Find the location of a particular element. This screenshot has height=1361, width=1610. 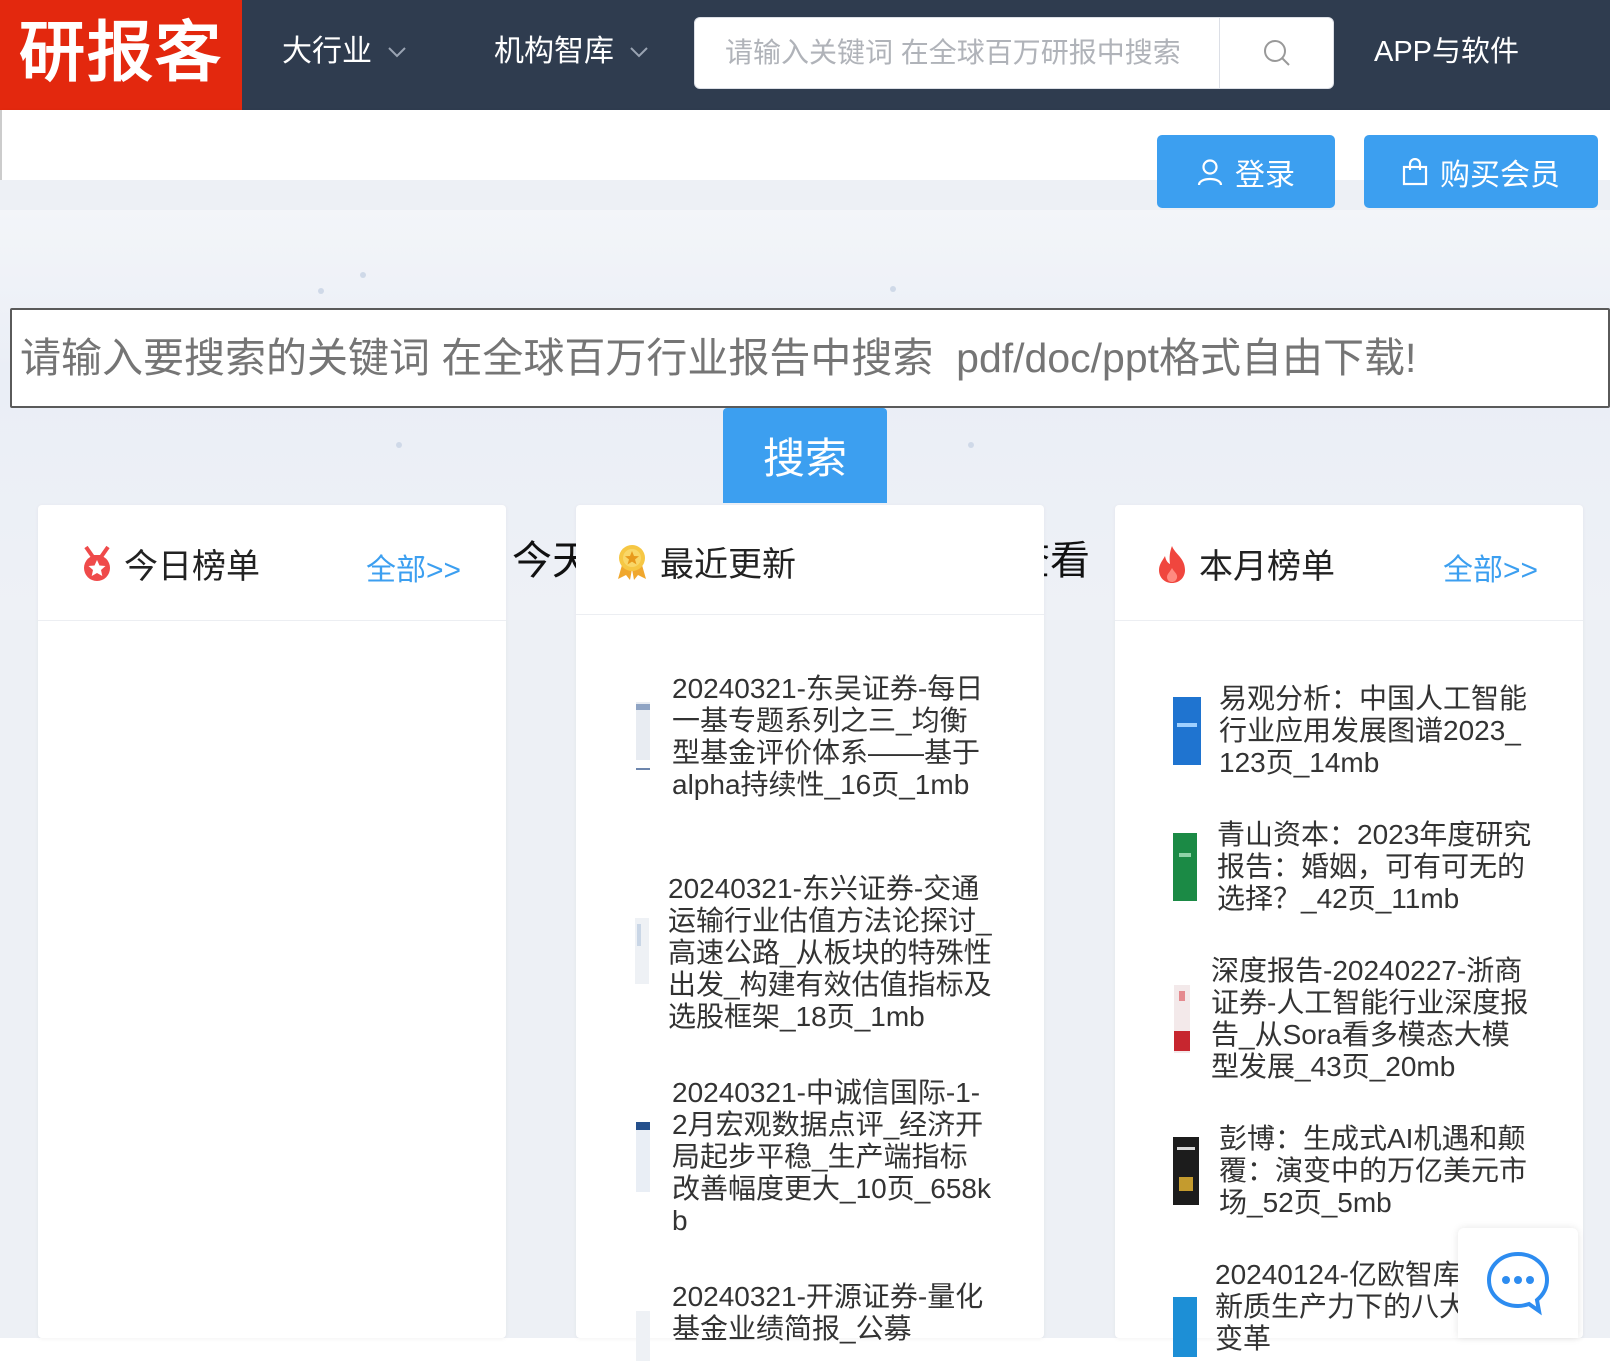

card-header: 最近更新 is located at coordinates (810, 560).